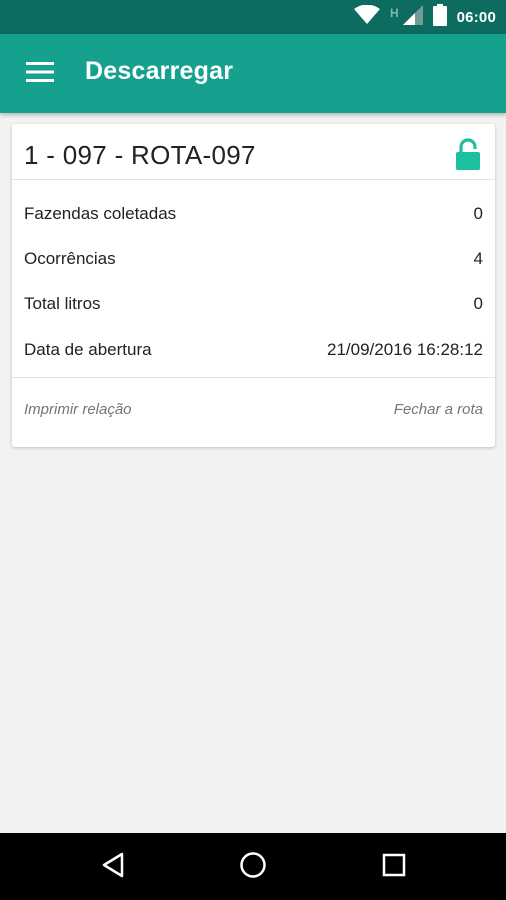 The width and height of the screenshot is (506, 900). Describe the element at coordinates (366, 17) in the screenshot. I see `wifi-icon` at that location.